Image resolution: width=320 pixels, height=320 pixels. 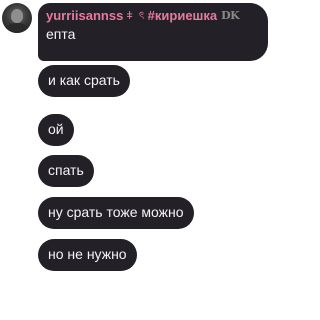 What do you see at coordinates (17, 28) in the screenshot?
I see `avatar-shoulders` at bounding box center [17, 28].